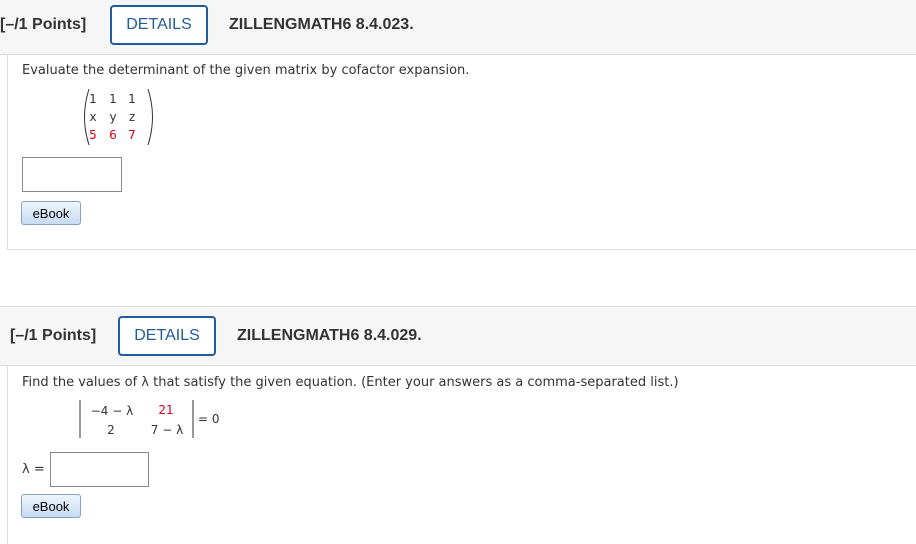 This screenshot has width=916, height=544. Describe the element at coordinates (93, 117) in the screenshot. I see `matrix-cell: x` at that location.